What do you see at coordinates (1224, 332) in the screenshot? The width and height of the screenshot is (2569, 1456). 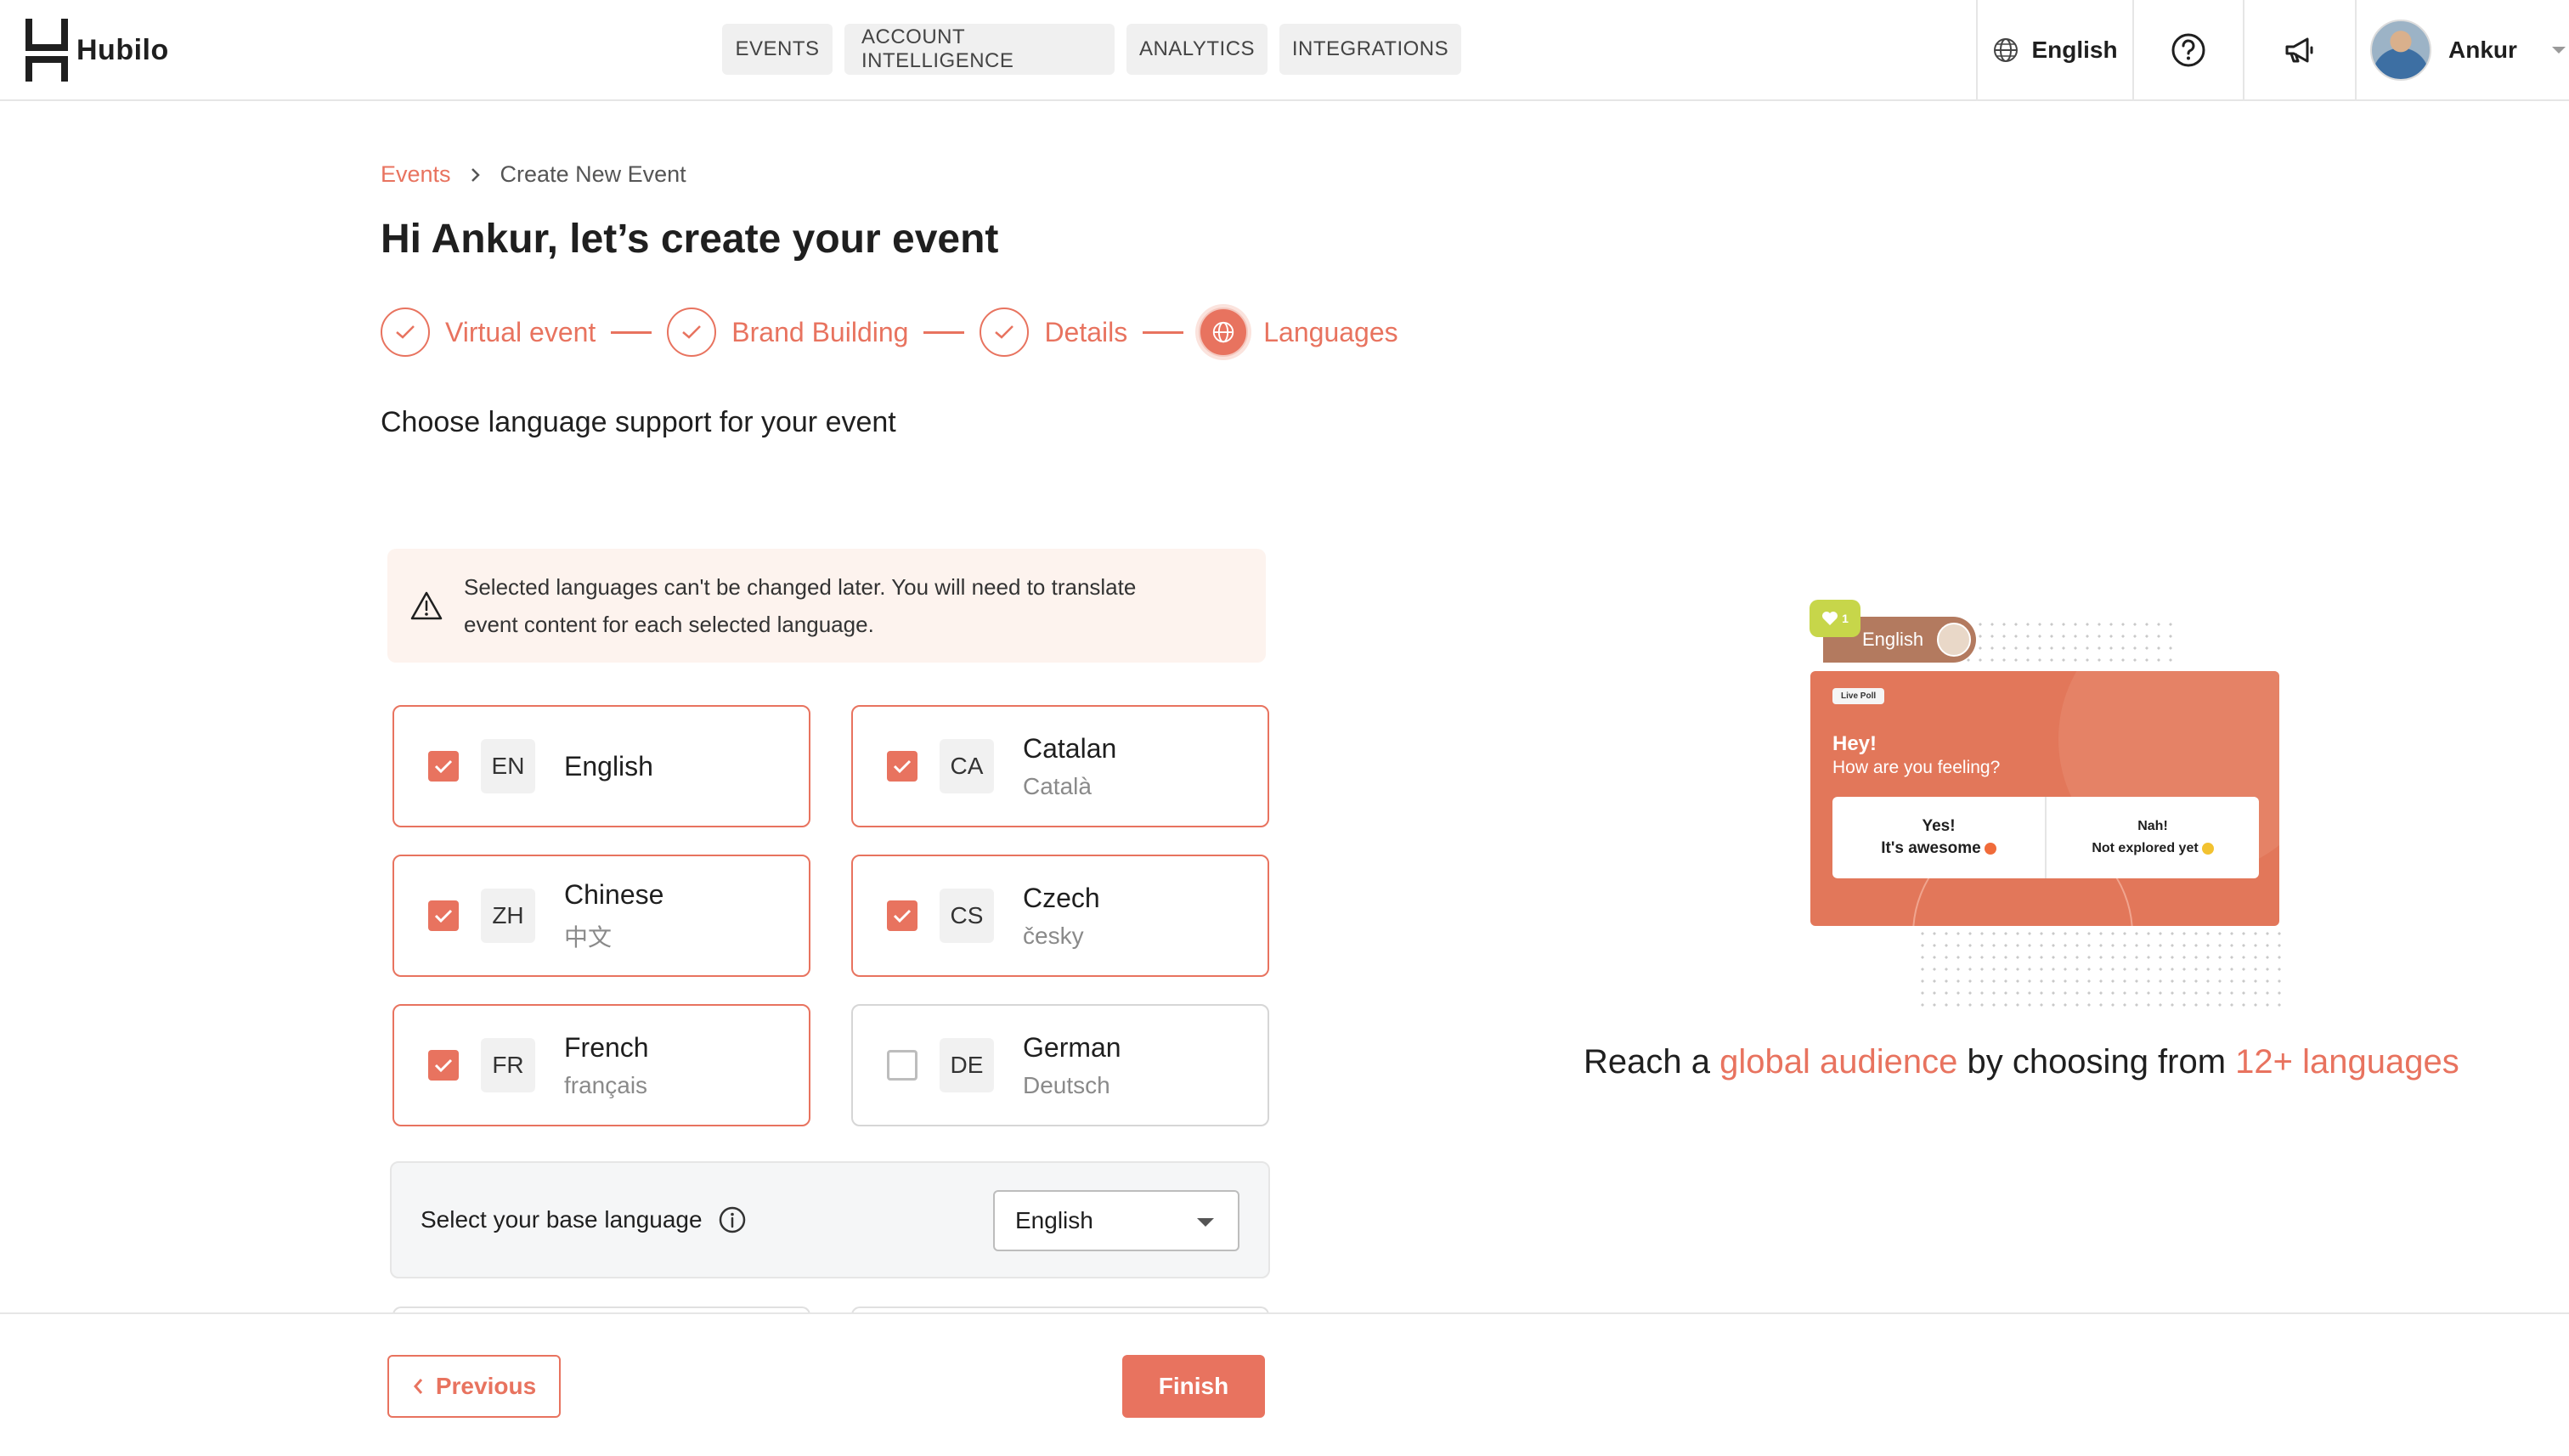 I see `step-active-circle` at bounding box center [1224, 332].